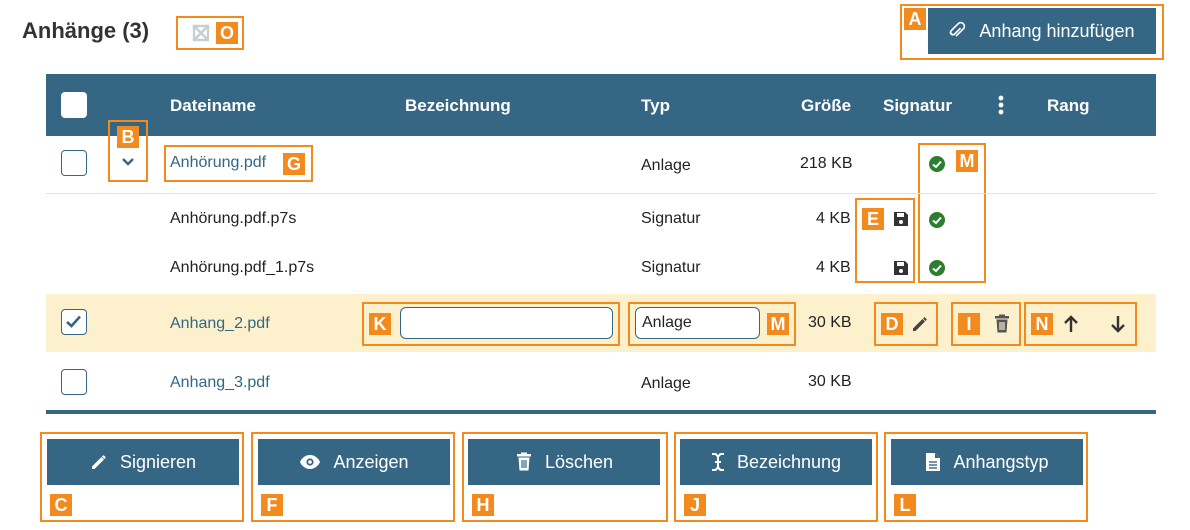  What do you see at coordinates (1042, 324) in the screenshot?
I see `callout-n: N` at bounding box center [1042, 324].